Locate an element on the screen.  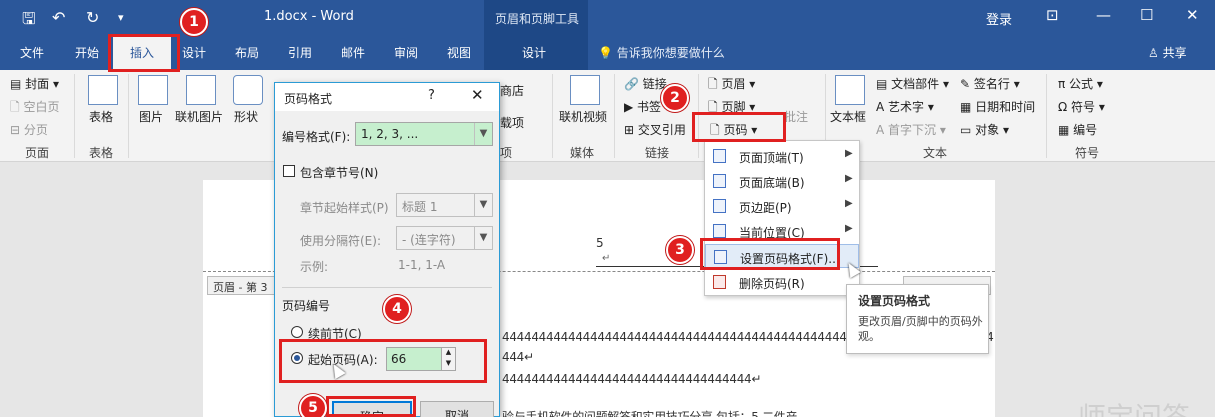
tab-hf-design: 设计 is located at coordinates (534, 52).